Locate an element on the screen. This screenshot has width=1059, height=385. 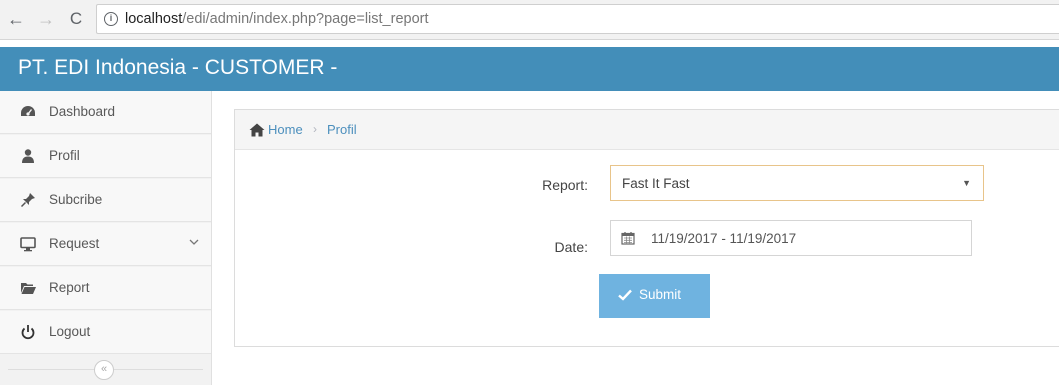
chevron-down-icon is located at coordinates (194, 243).